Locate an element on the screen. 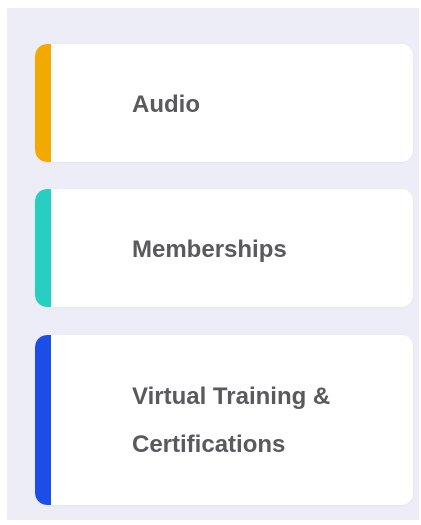  category-label: Virtual Training & Certifications is located at coordinates (231, 420).